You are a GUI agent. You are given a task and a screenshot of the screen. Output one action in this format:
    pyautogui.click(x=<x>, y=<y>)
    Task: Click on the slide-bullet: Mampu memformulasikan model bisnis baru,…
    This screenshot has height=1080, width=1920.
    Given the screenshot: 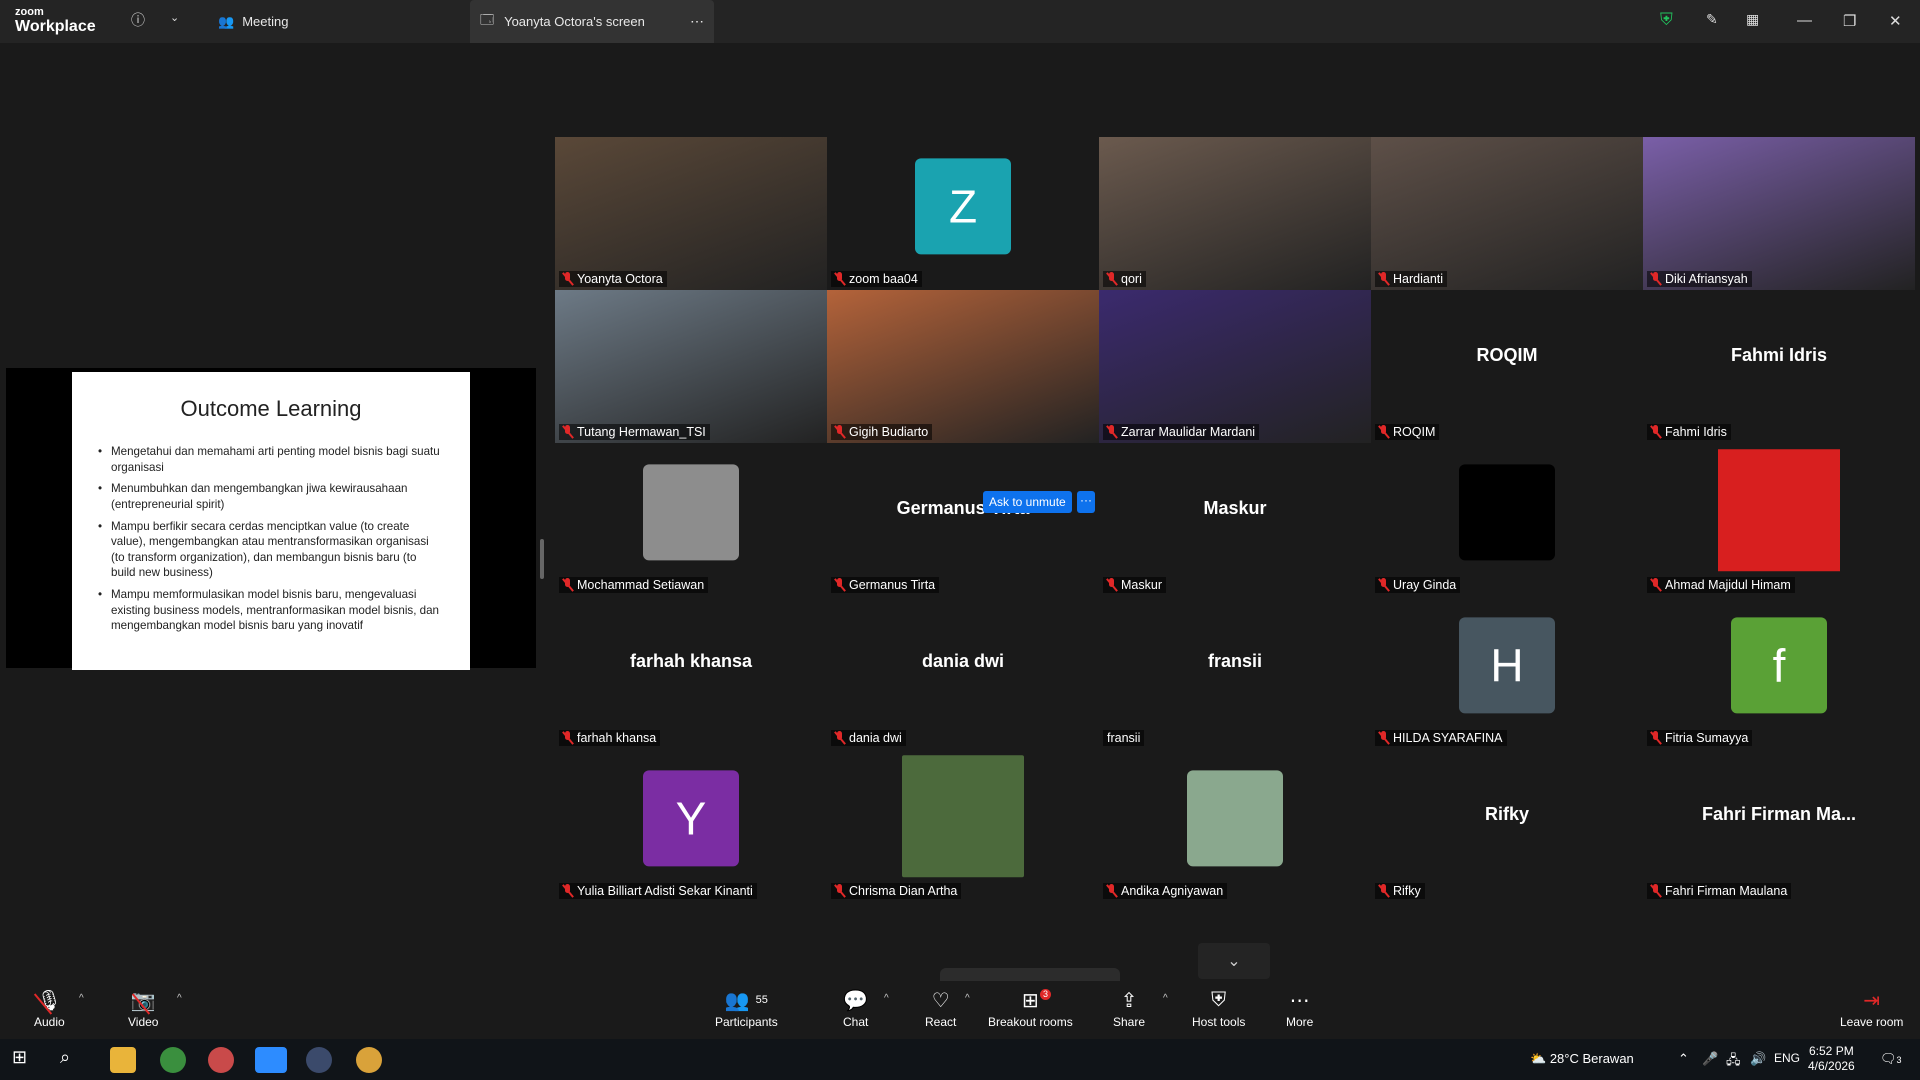 What is the action you would take?
    pyautogui.click(x=271, y=610)
    